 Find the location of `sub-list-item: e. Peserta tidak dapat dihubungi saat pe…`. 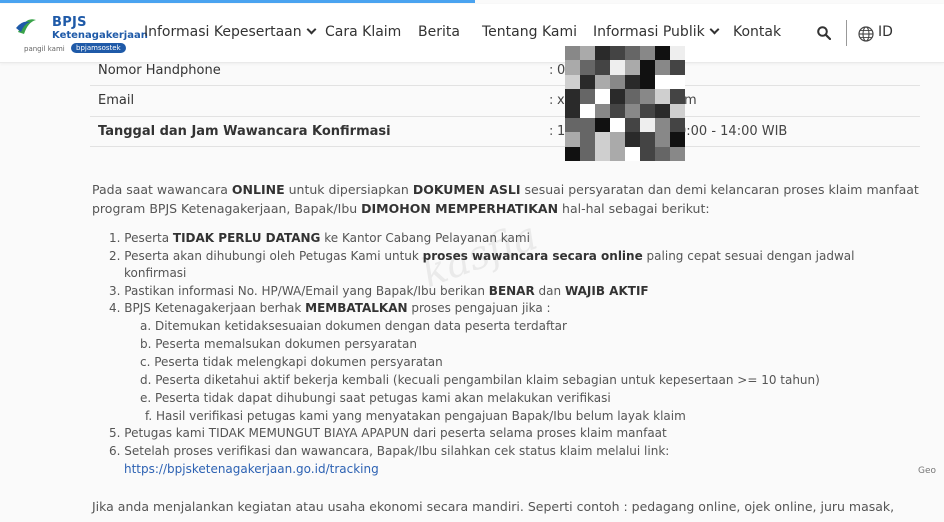

sub-list-item: e. Peserta tidak dapat dihubungi saat pe… is located at coordinates (375, 398).